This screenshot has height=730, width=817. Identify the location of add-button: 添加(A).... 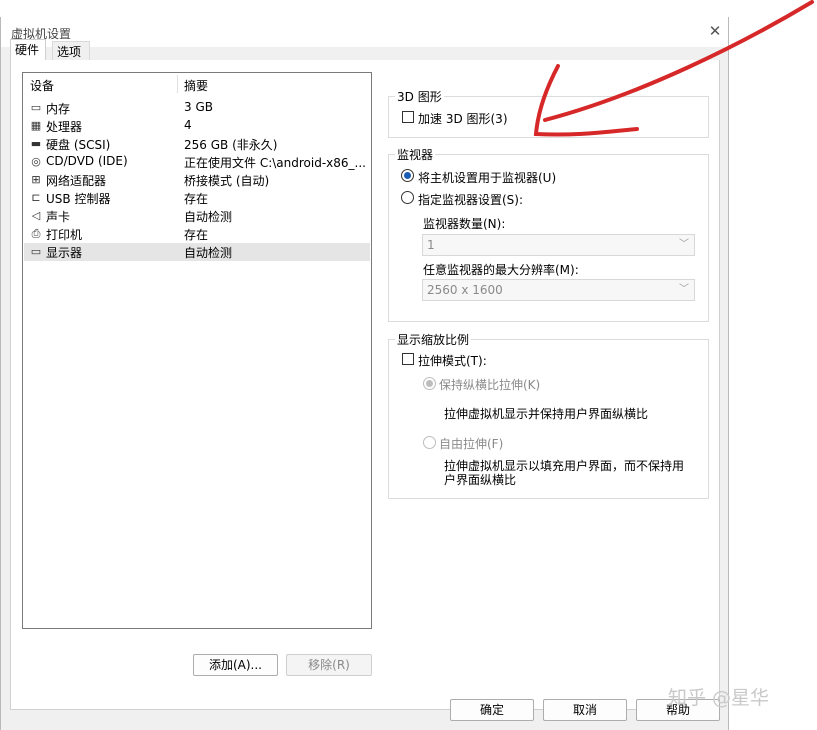
(235, 665).